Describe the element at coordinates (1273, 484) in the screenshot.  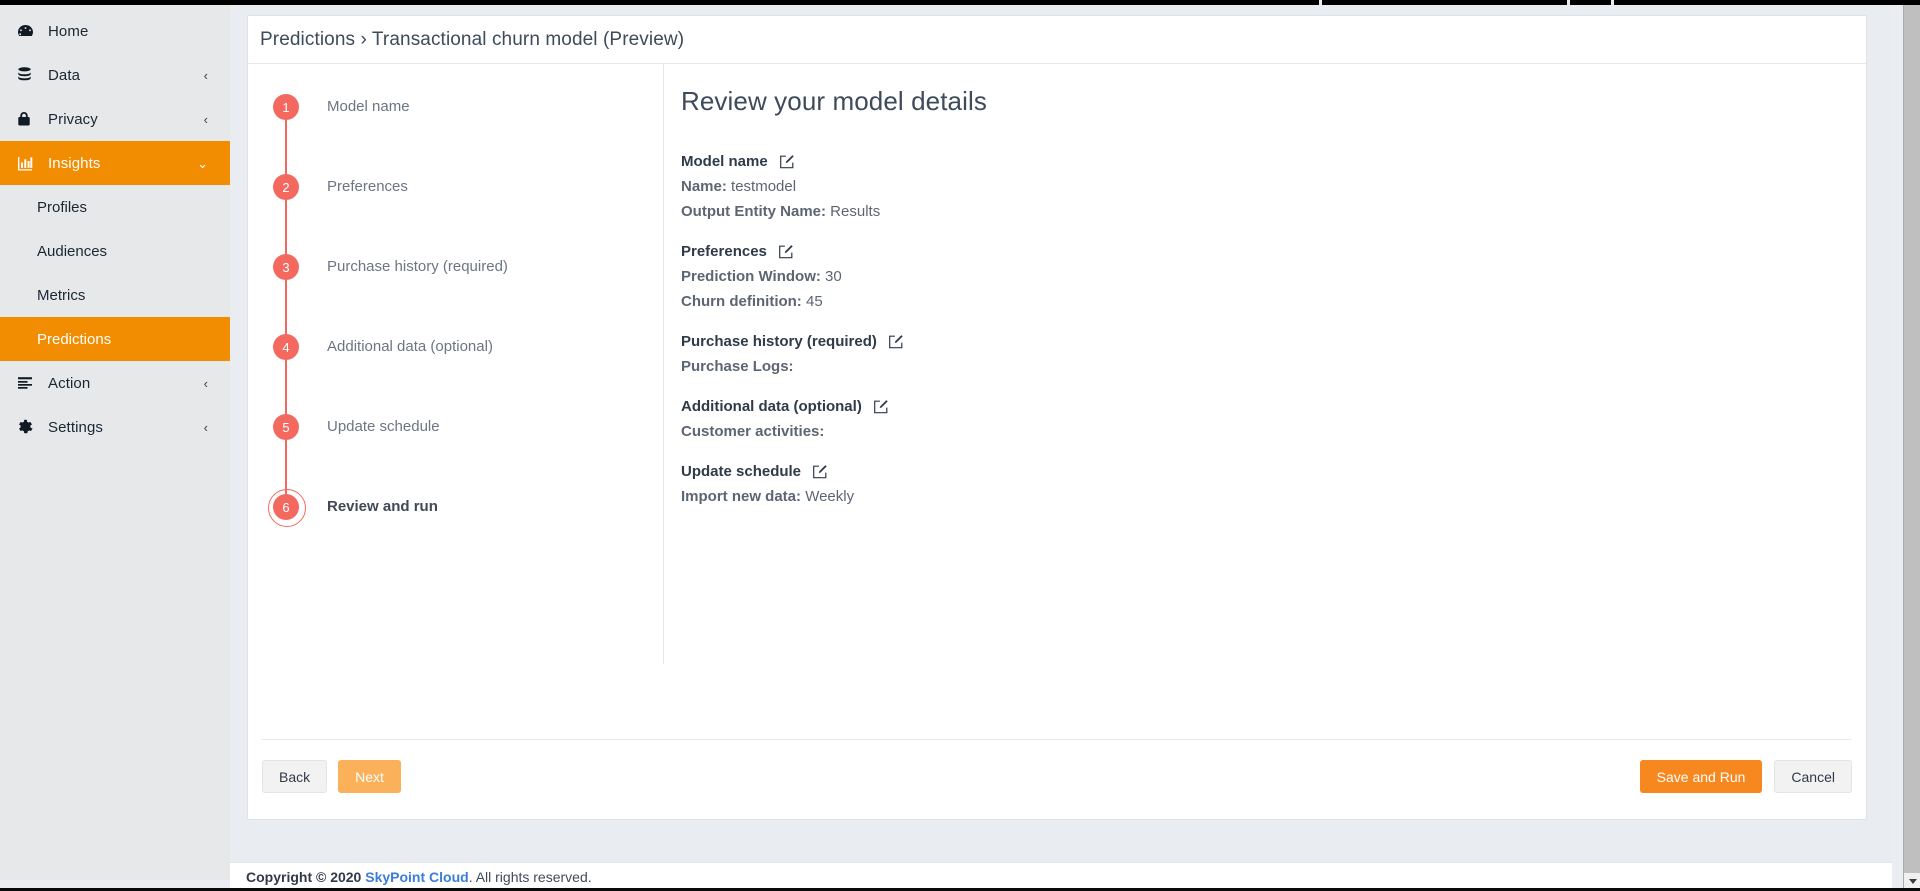
I see `review-section-update-schedule: Update schedule Import new data: Weekly` at that location.